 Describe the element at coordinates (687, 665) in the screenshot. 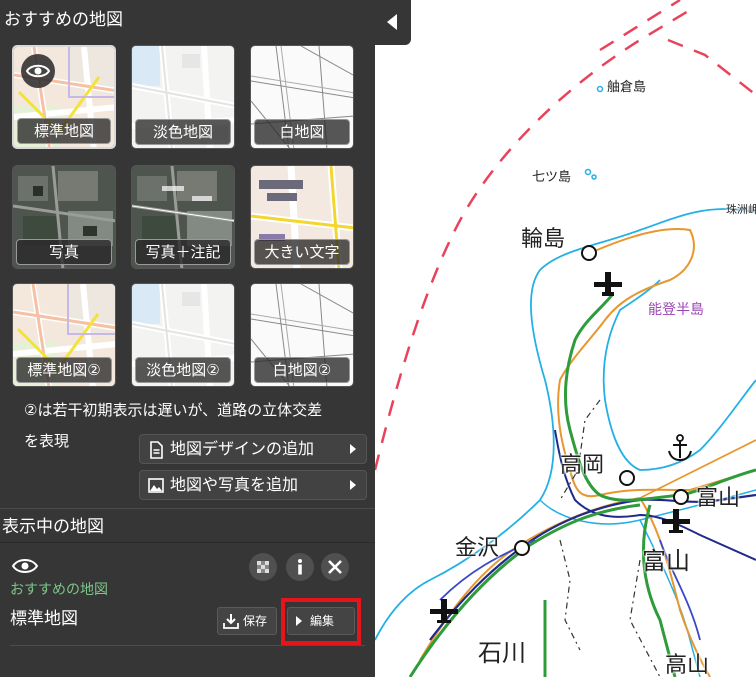

I see `map-label-takayama: 高山` at that location.